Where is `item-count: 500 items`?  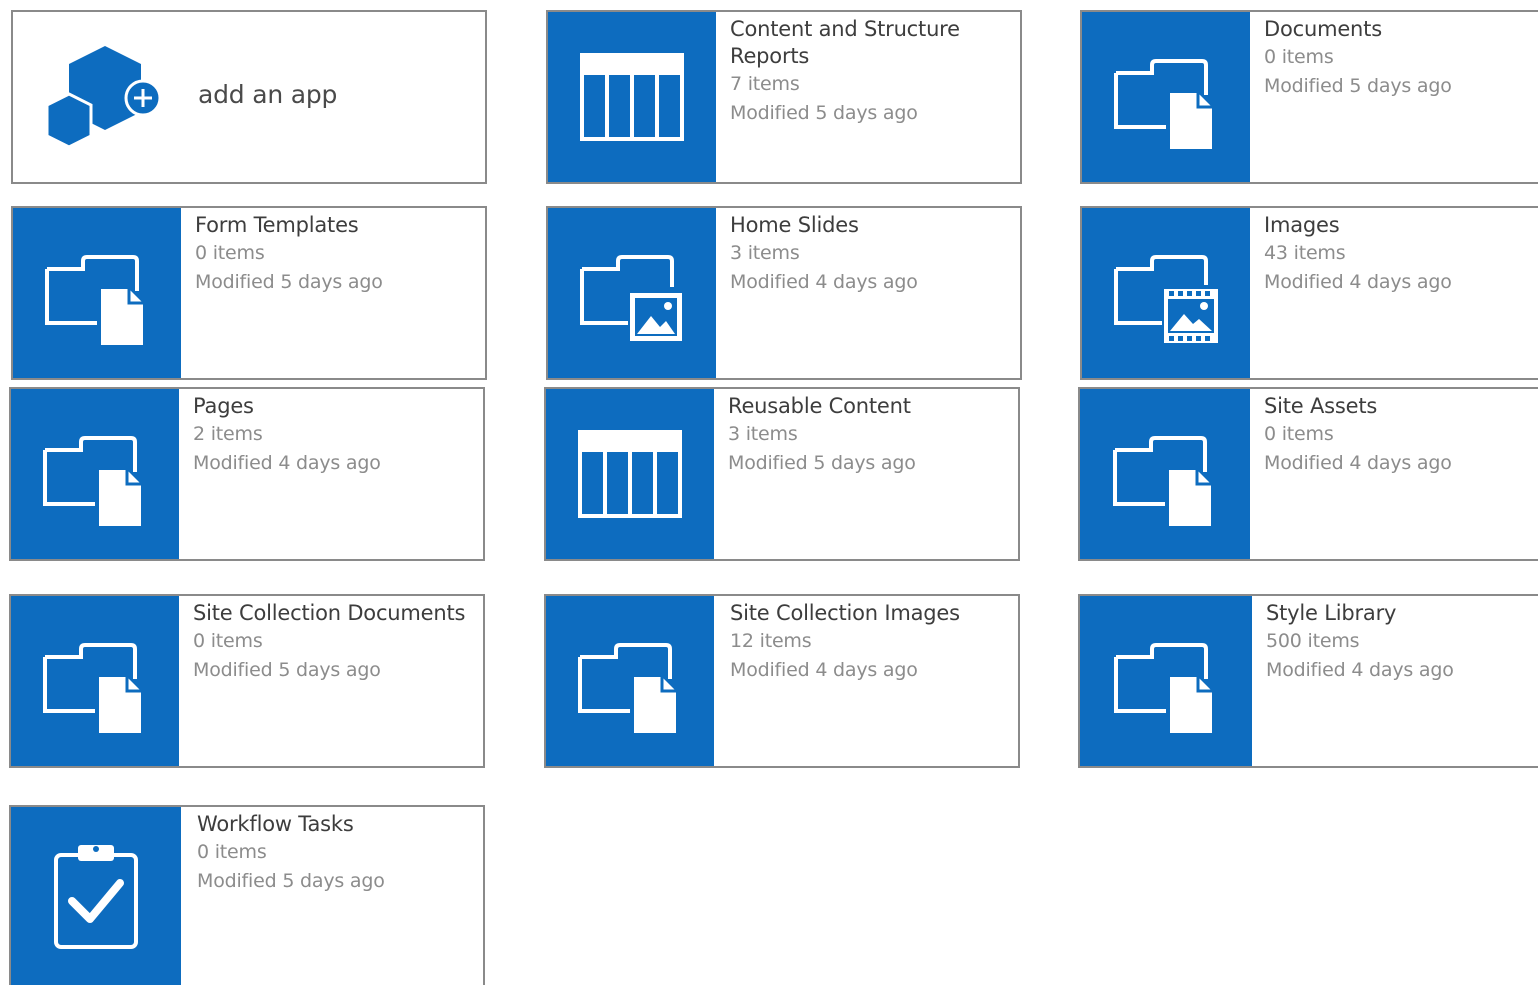 item-count: 500 items is located at coordinates (1313, 641).